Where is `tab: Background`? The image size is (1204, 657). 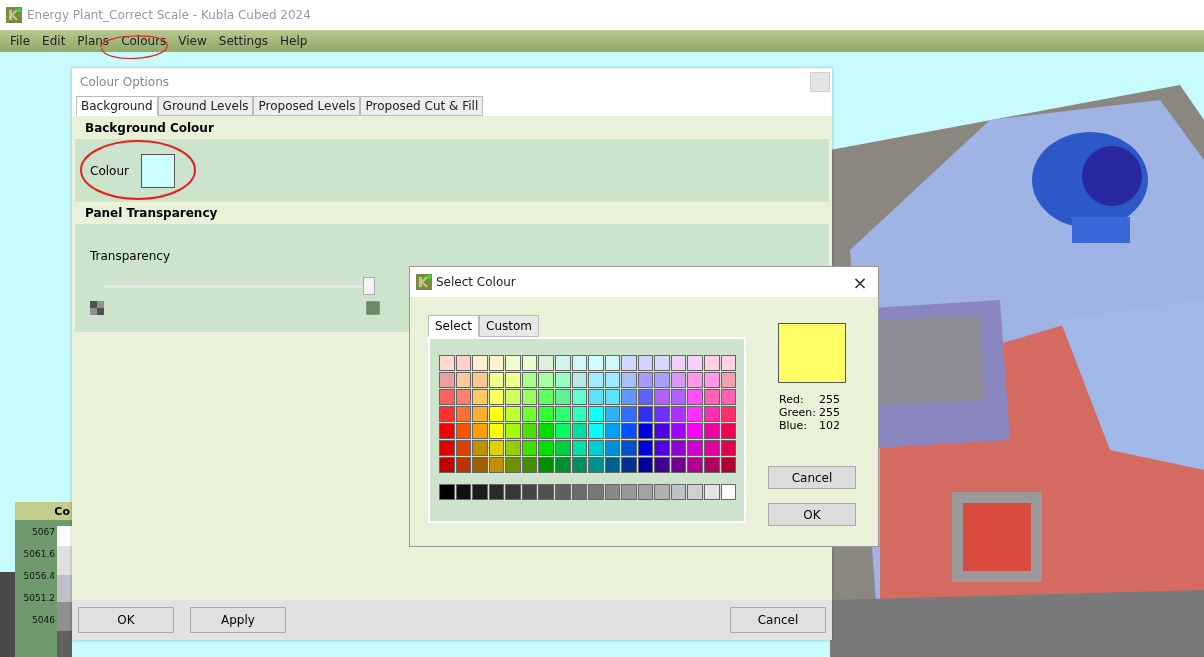
tab: Background is located at coordinates (117, 106).